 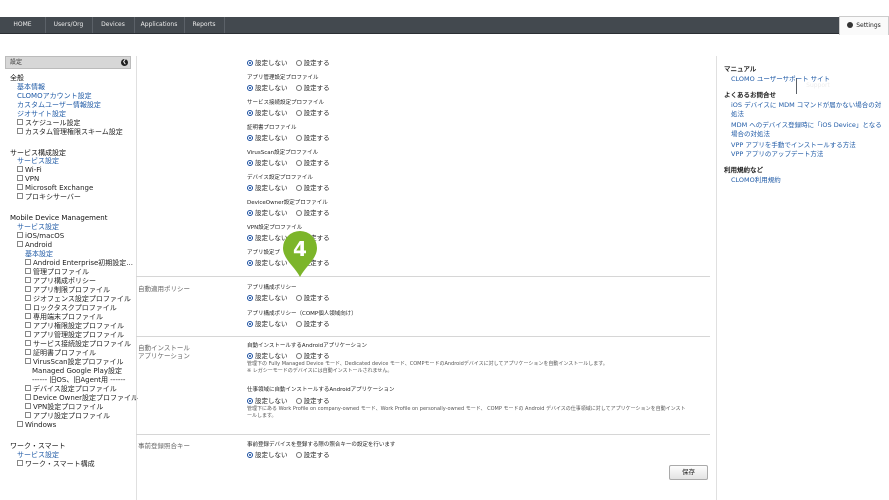 I want to click on radio-group-app-mgmt: 設定しない 設定する, so click(x=288, y=87).